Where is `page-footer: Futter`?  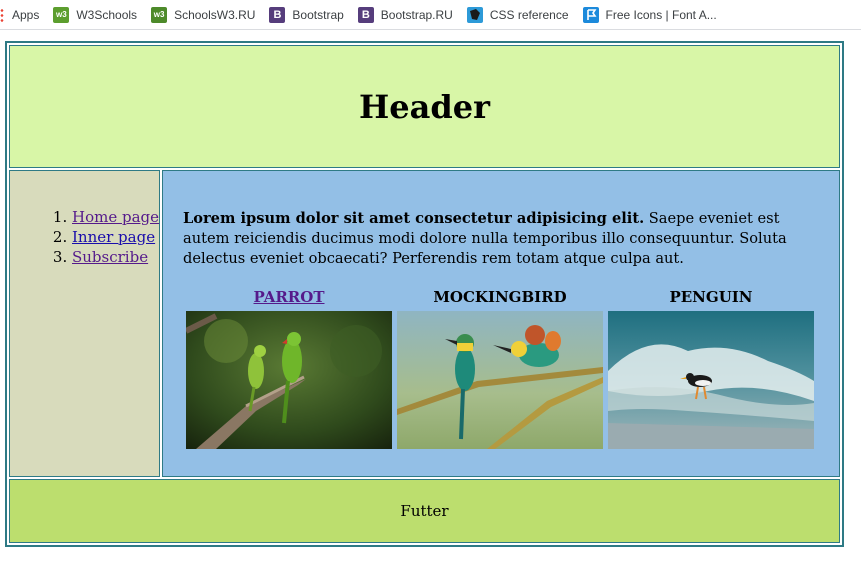
page-footer: Futter is located at coordinates (424, 511).